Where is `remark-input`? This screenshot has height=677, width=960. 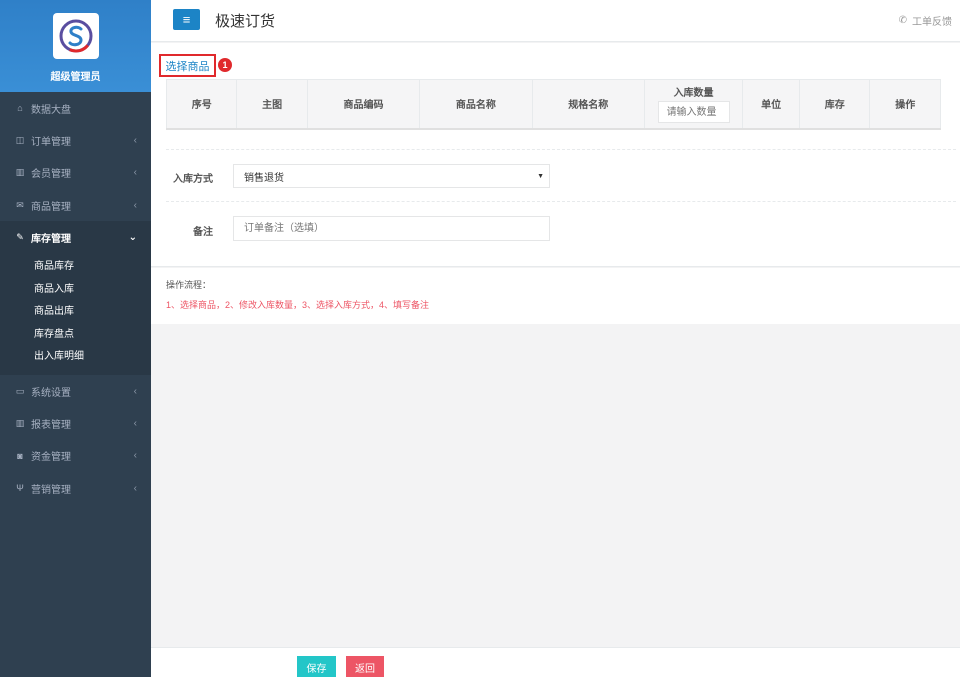 remark-input is located at coordinates (391, 228).